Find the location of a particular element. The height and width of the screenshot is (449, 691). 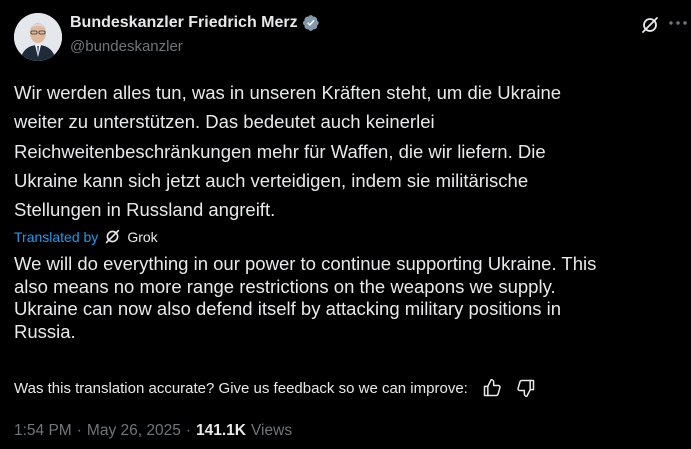

views-label: Views is located at coordinates (272, 430).